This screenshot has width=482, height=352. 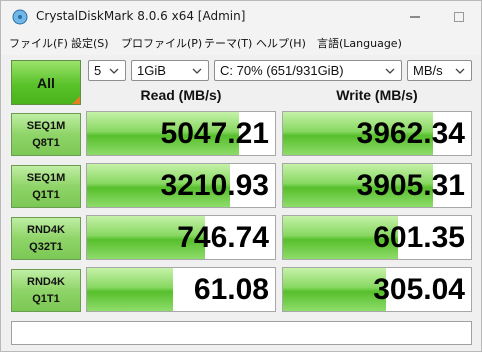 What do you see at coordinates (214, 185) in the screenshot?
I see `read-value: 3210.93` at bounding box center [214, 185].